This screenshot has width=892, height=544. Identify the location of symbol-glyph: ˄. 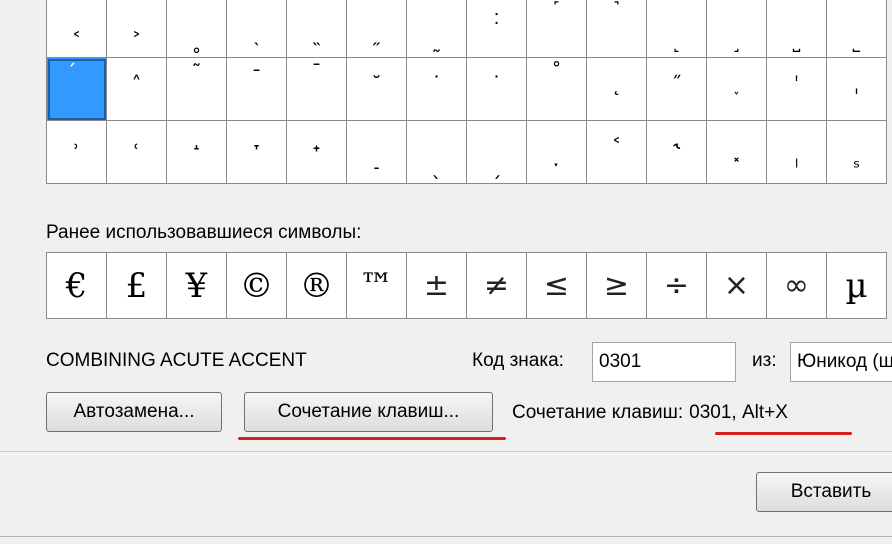
(136, 84).